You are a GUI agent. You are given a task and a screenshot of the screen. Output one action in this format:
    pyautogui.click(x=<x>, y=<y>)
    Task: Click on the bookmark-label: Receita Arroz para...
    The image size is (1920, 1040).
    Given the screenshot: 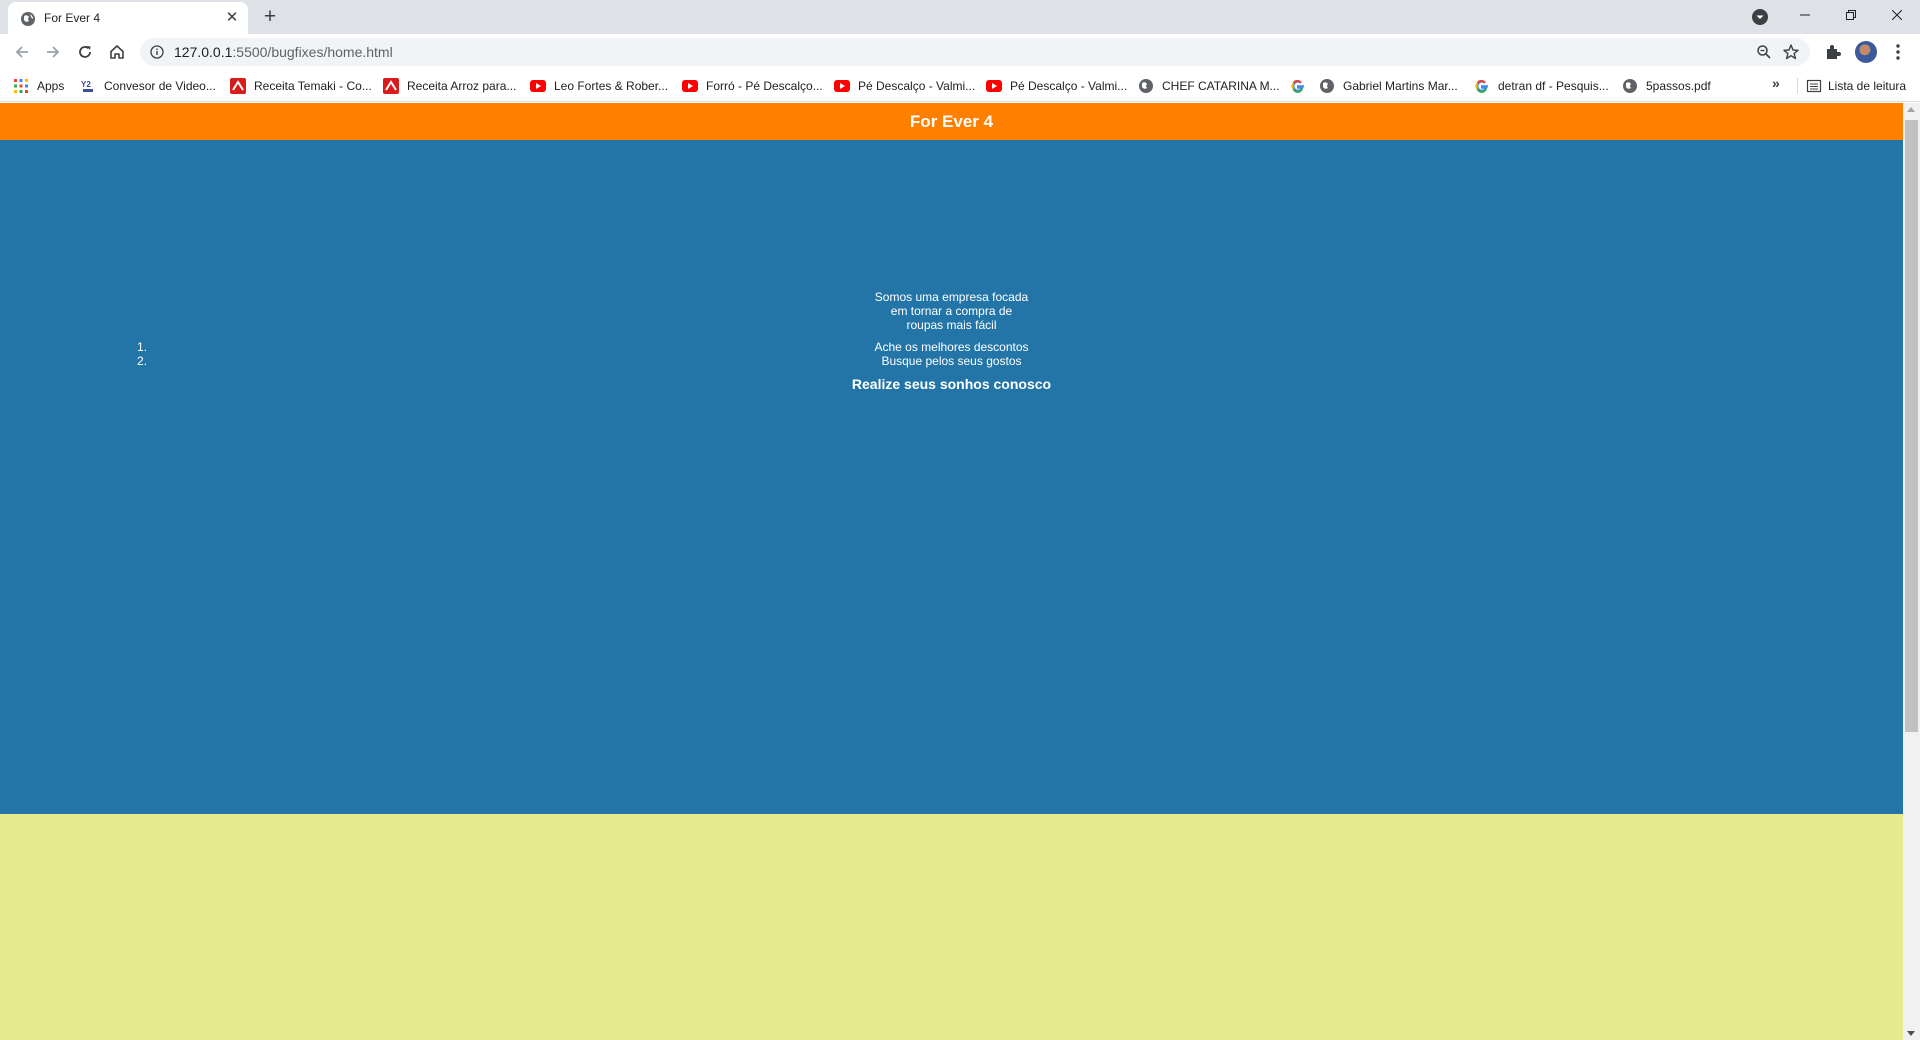 What is the action you would take?
    pyautogui.click(x=462, y=86)
    